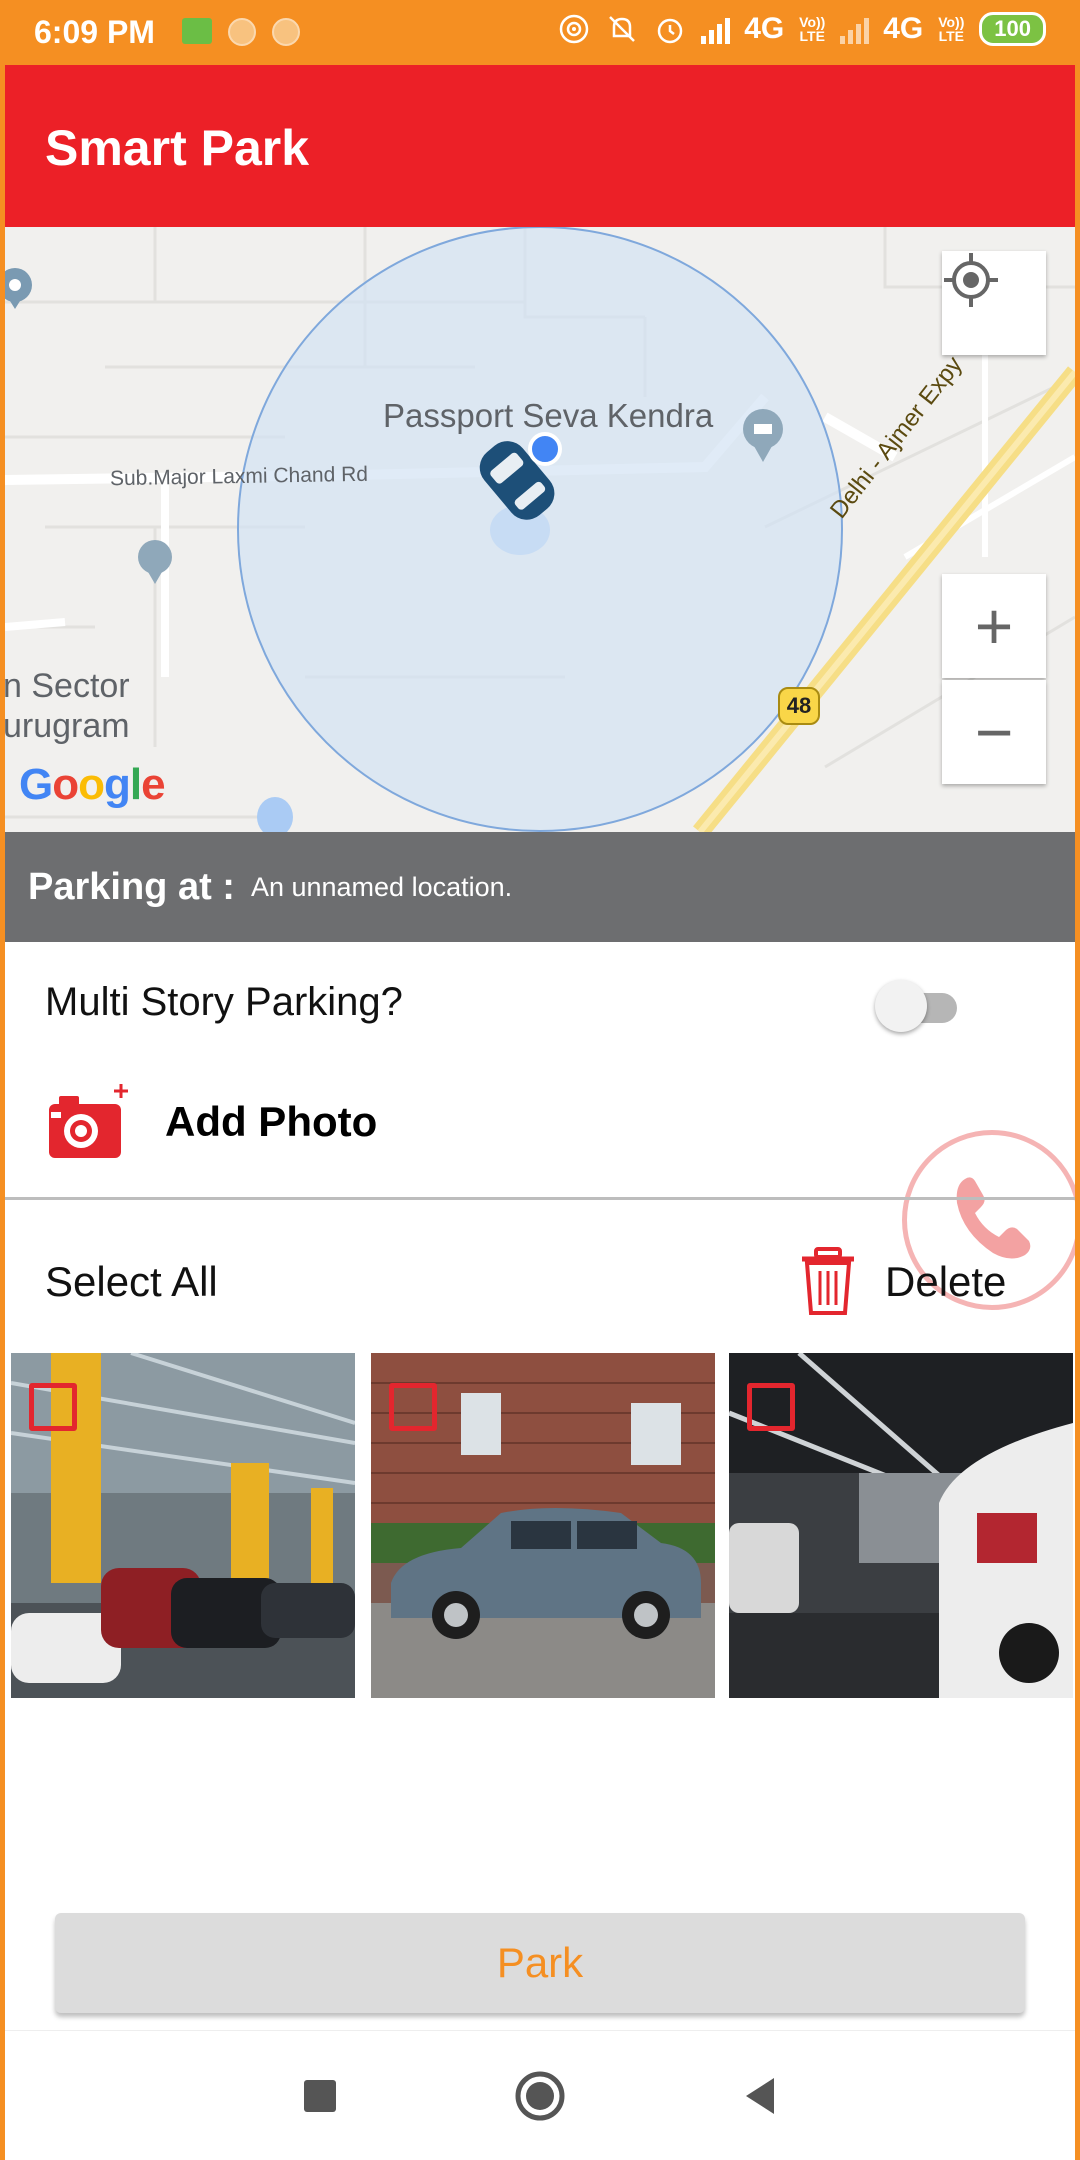 Image resolution: width=1080 pixels, height=2160 pixels. I want to click on park-button: Park, so click(540, 1963).